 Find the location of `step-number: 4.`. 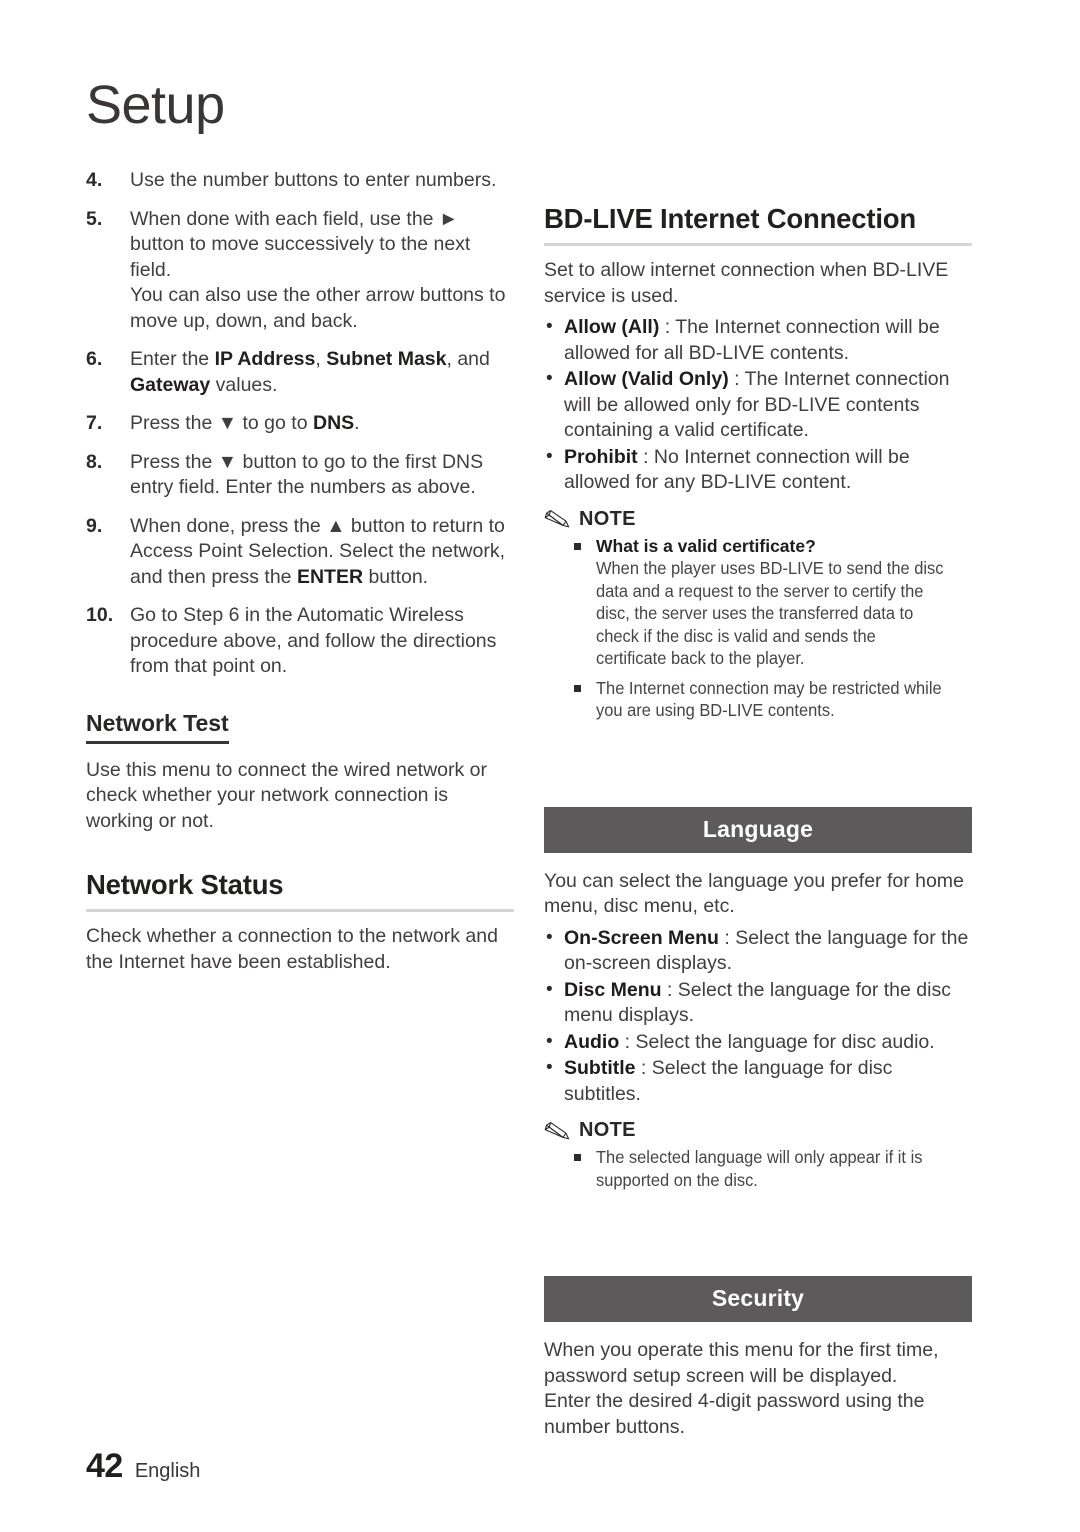

step-number: 4. is located at coordinates (94, 180).